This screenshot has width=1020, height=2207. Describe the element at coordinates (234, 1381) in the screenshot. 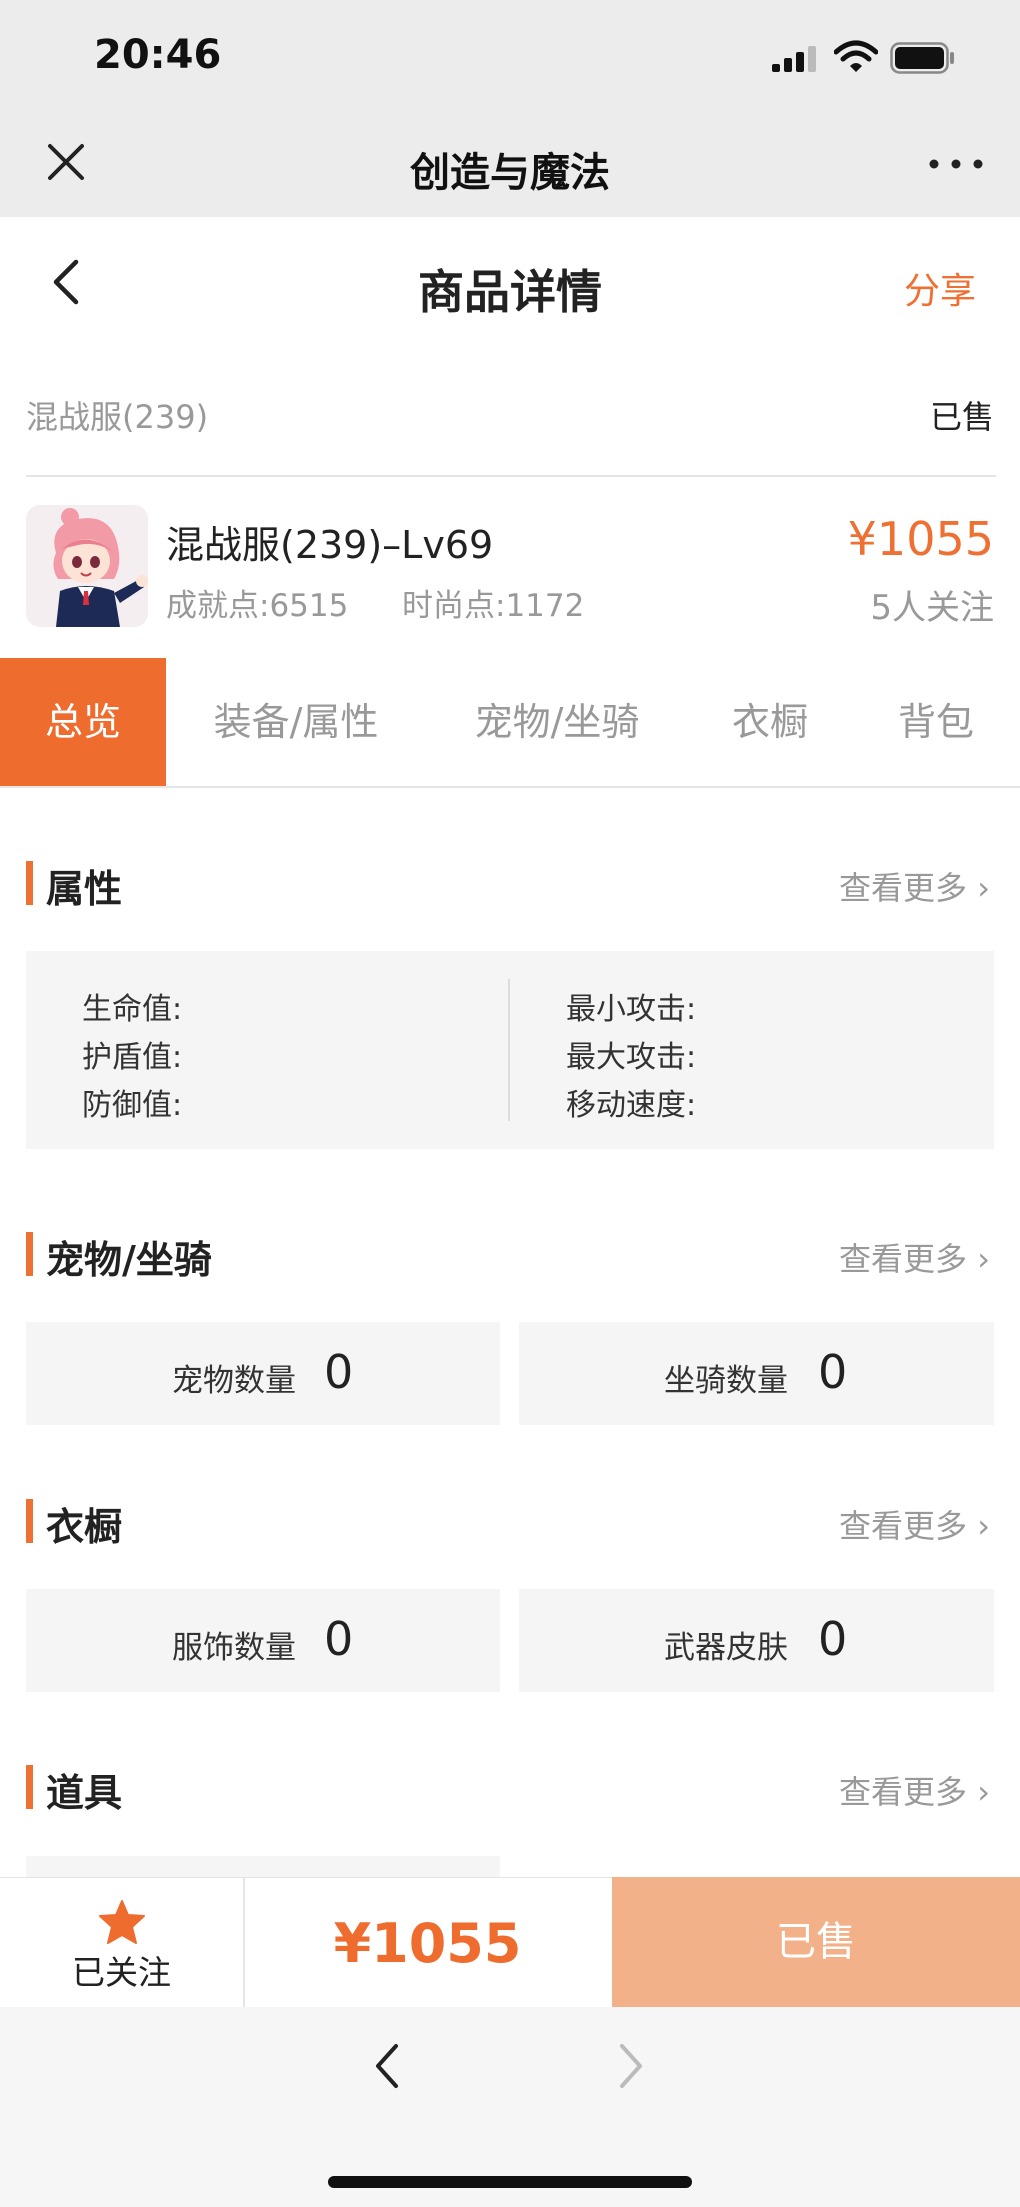

I see `pet-count-label: 宠物数量` at that location.